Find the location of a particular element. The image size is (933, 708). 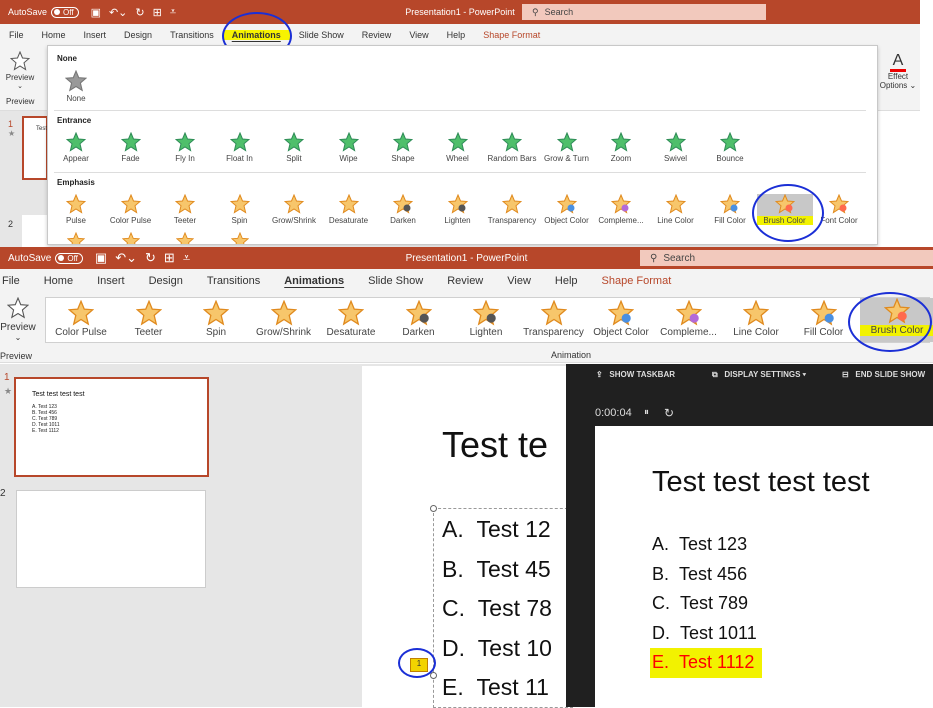

tab-animations: Animations is located at coordinates (314, 281).